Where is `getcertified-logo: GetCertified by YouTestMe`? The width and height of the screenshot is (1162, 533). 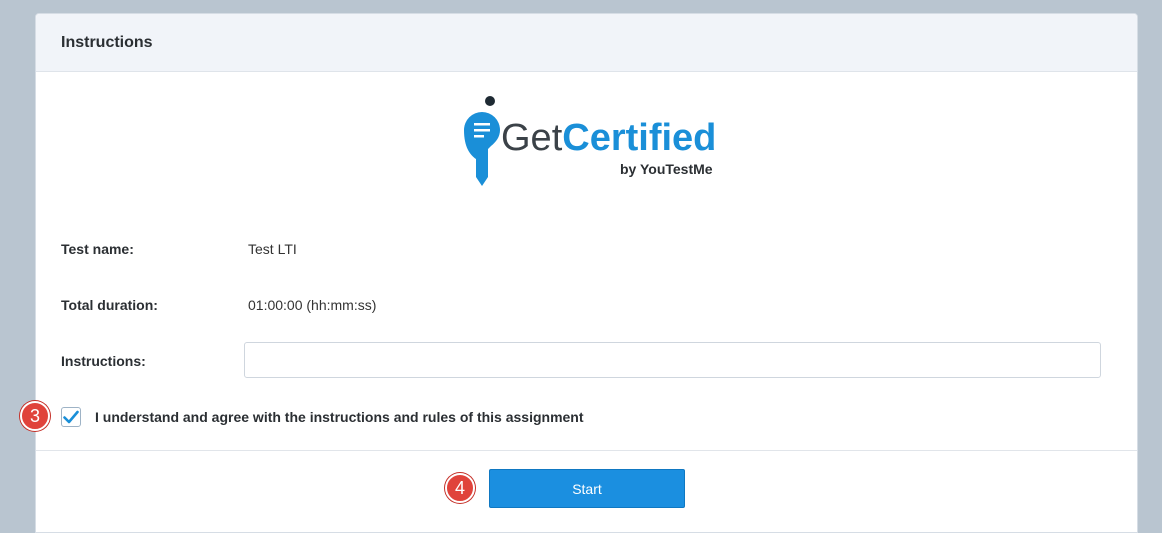
getcertified-logo: GetCertified by YouTestMe is located at coordinates (596, 151).